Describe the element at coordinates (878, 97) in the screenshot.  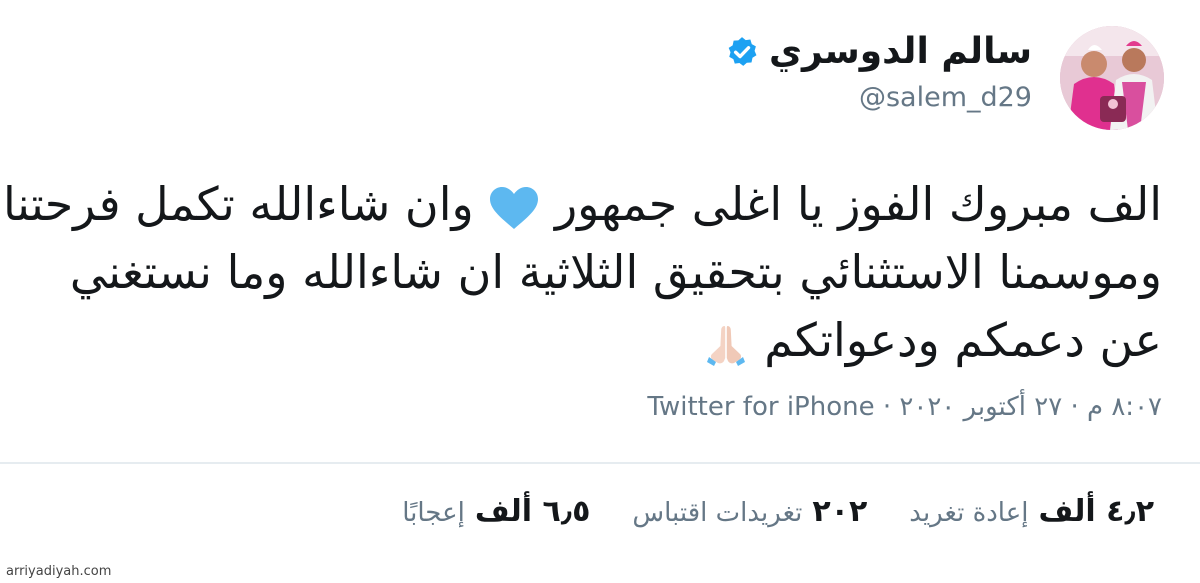
I see `author-handle: @salem_d29` at that location.